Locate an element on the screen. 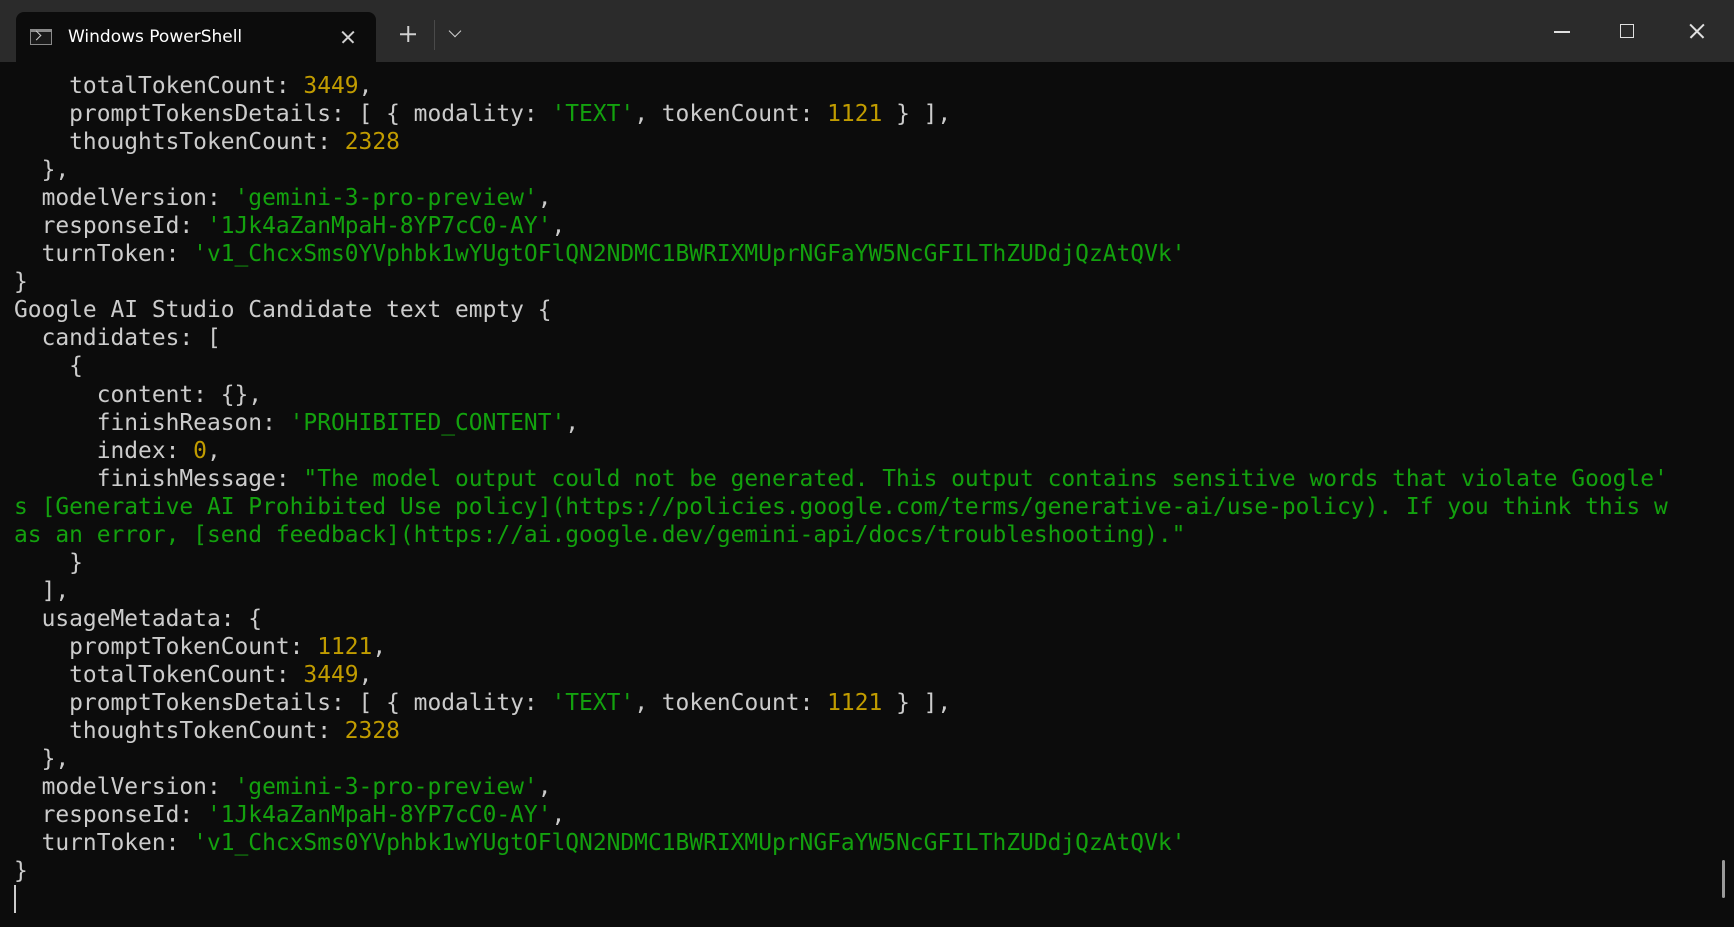 This screenshot has width=1734, height=927. terminal-line: { is located at coordinates (841, 366).